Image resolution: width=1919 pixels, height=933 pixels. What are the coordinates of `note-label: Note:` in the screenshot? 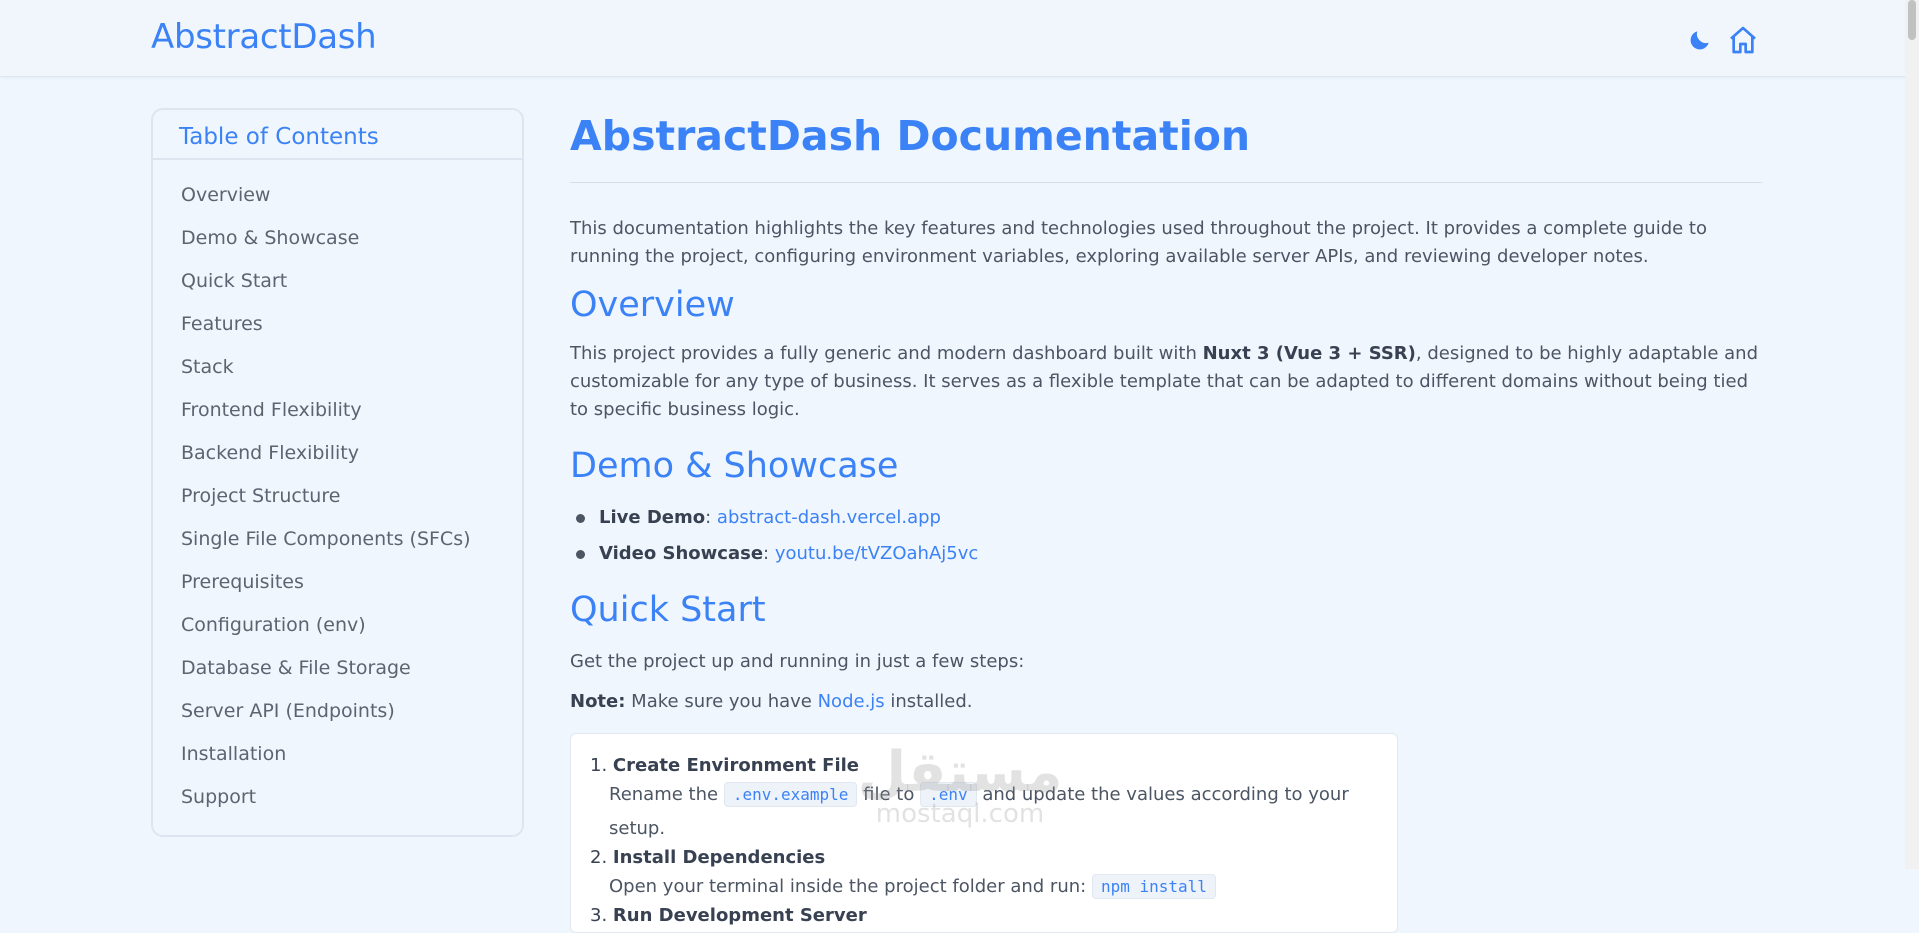 It's located at (598, 701).